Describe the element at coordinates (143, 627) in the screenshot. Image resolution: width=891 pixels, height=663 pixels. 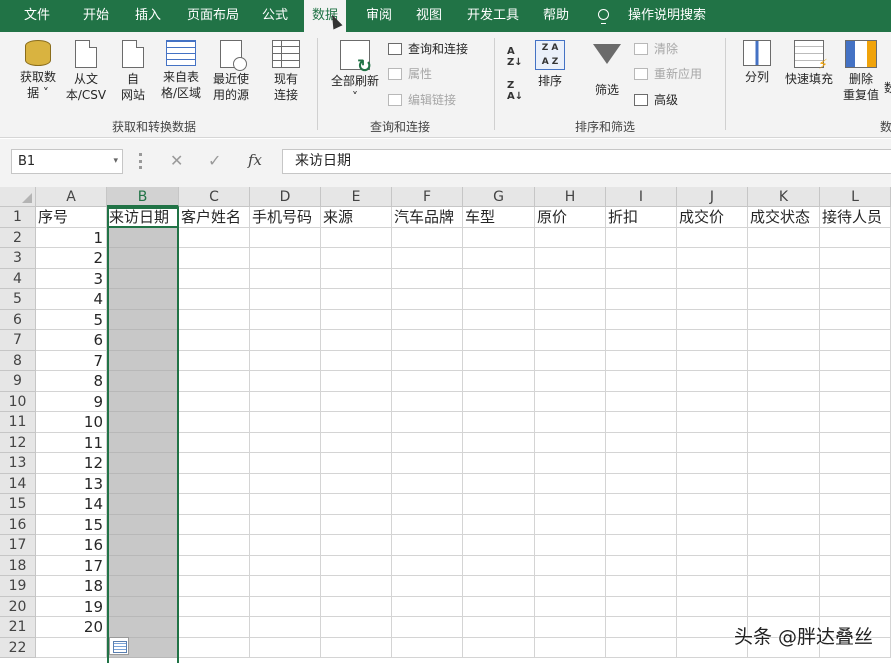
I see `cell-b21` at that location.